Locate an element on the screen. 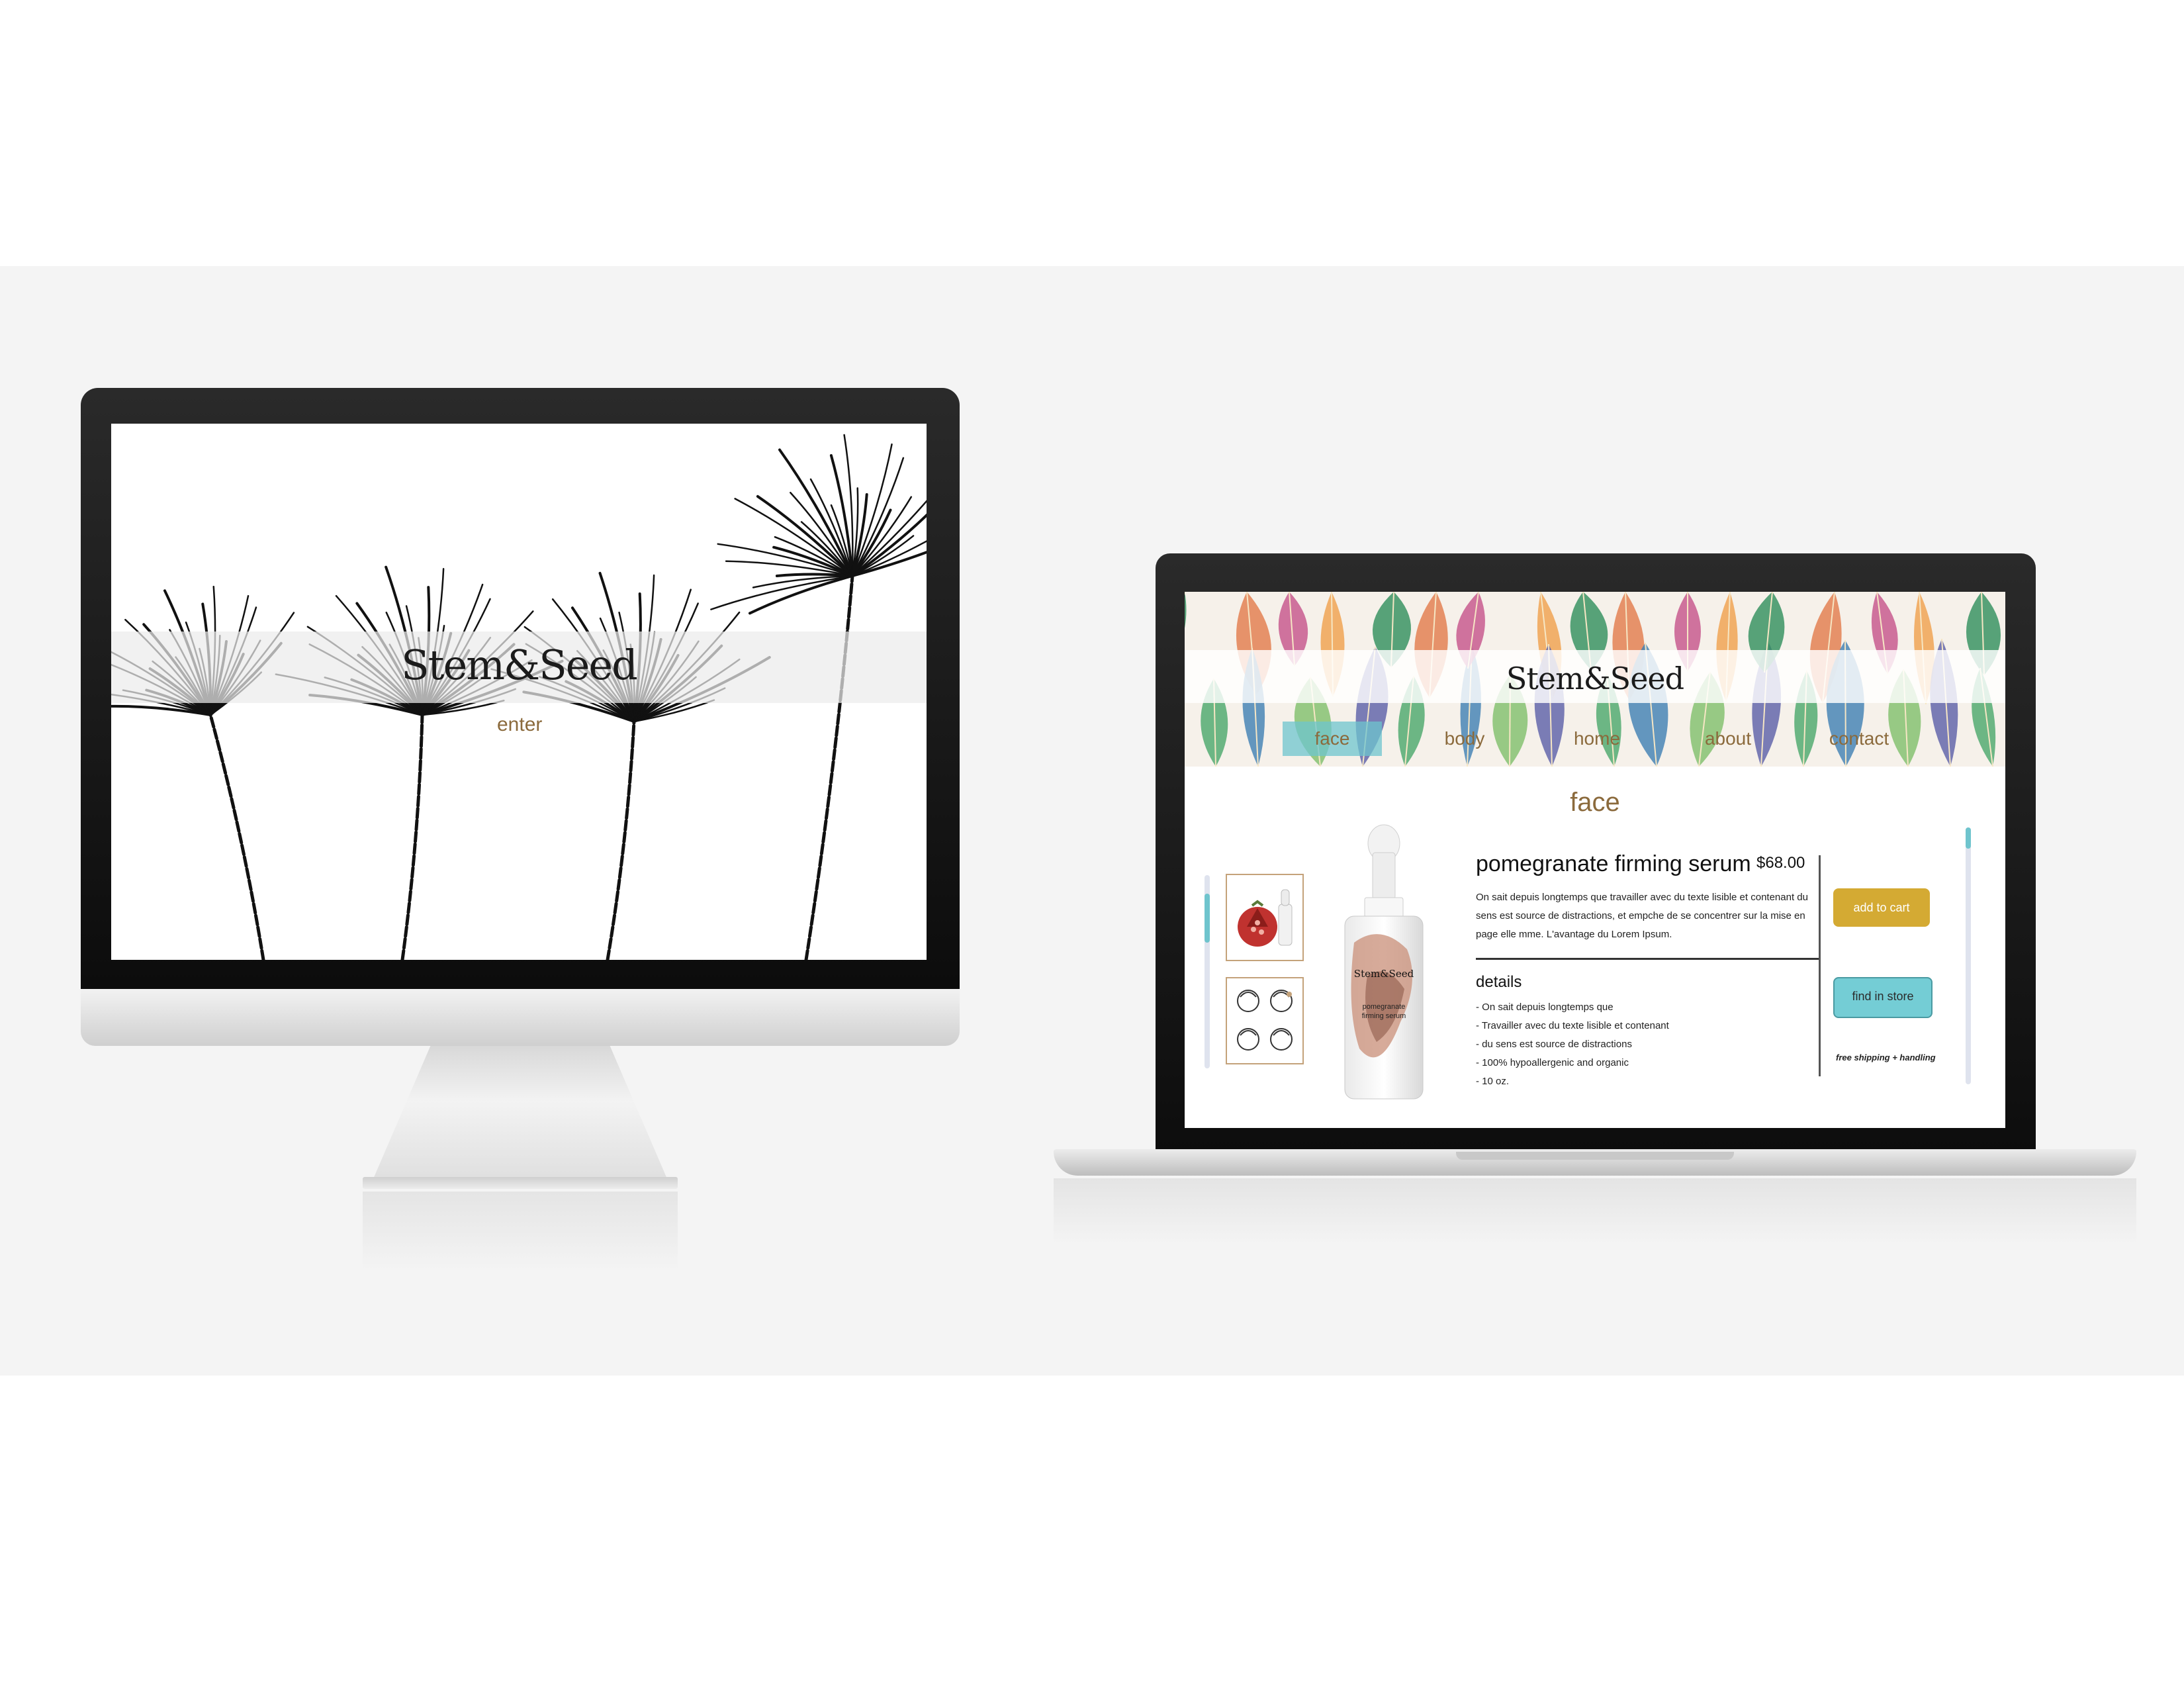 The height and width of the screenshot is (1688, 2184). vertical-divider is located at coordinates (1820, 965).